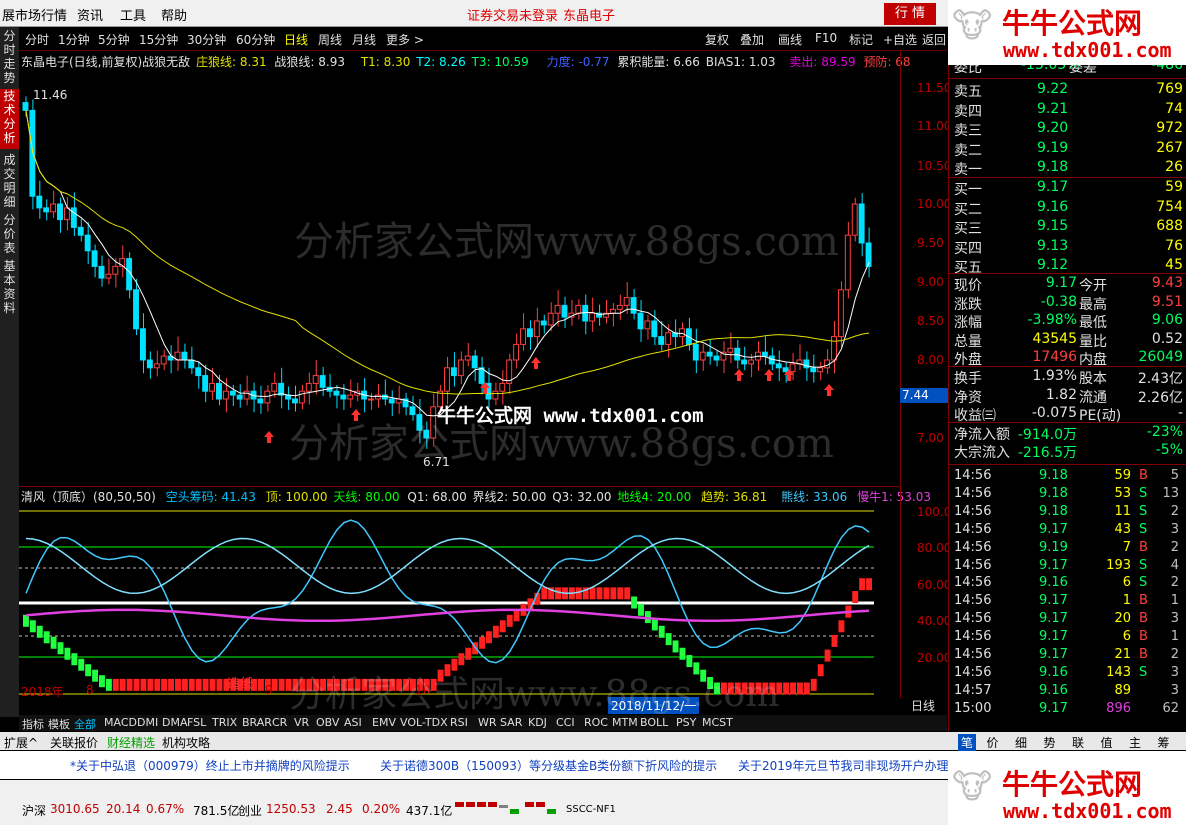  Describe the element at coordinates (257, 722) in the screenshot. I see `indicator-tab-brar: BRAR` at that location.